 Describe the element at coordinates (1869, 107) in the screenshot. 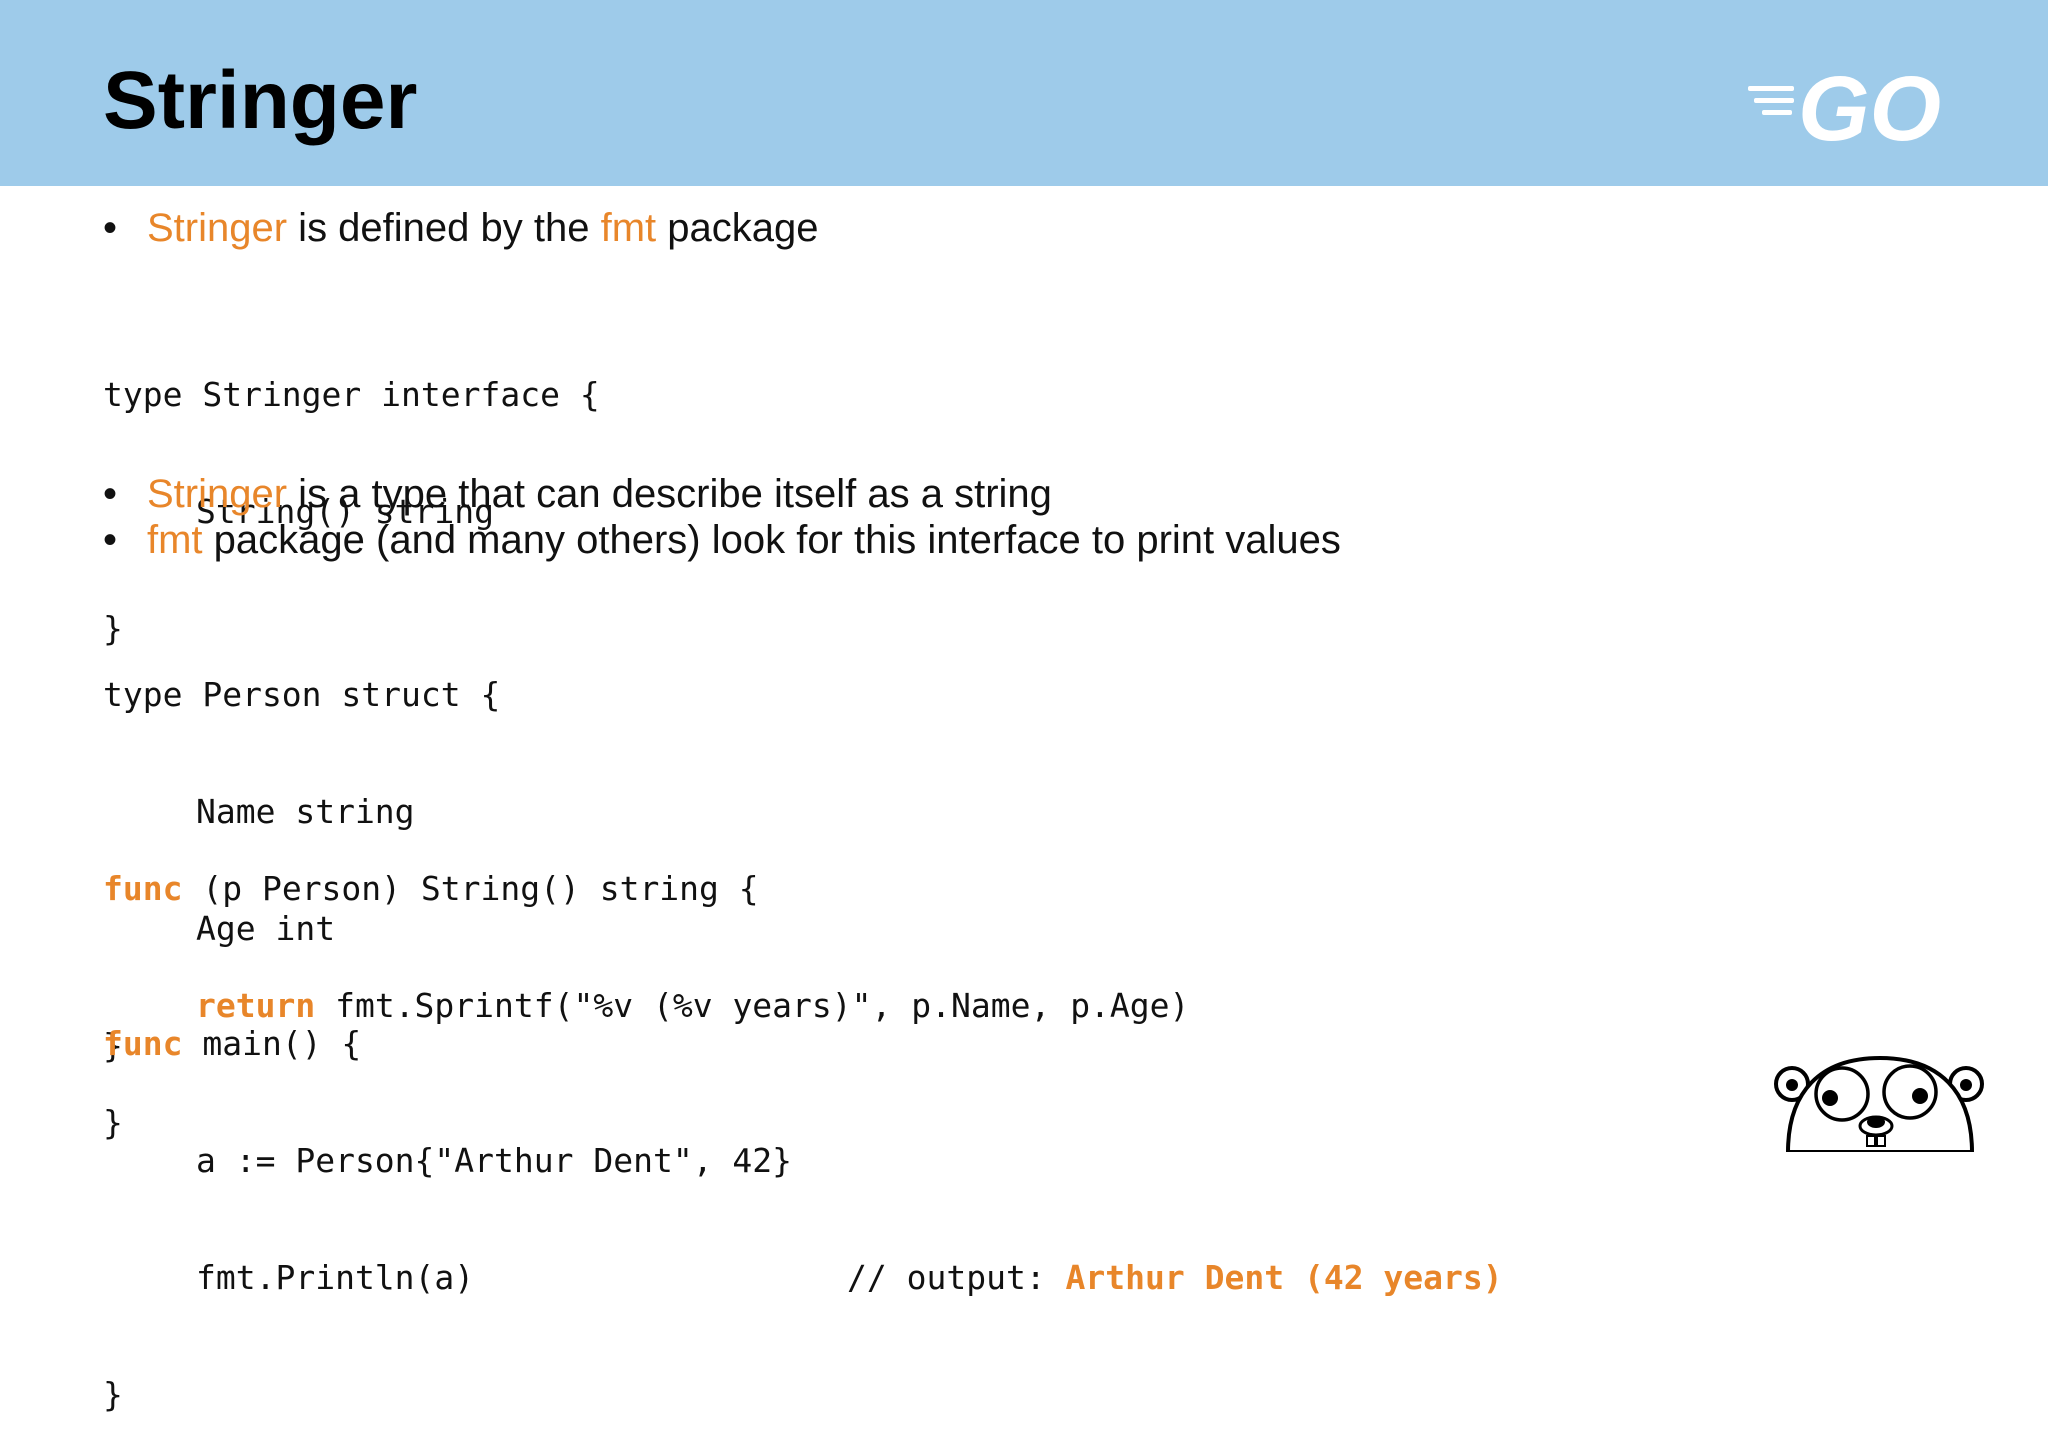

I see `svg-text: GO` at that location.